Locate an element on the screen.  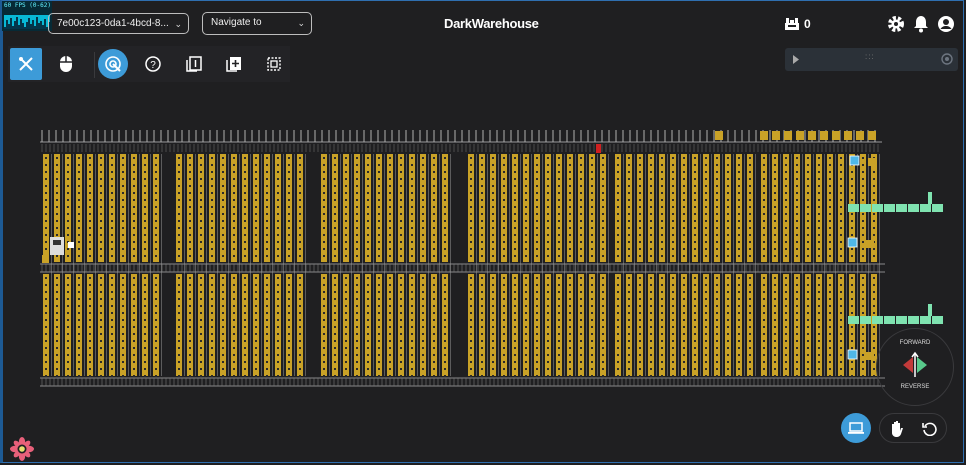
search-icon is located at coordinates (947, 59).